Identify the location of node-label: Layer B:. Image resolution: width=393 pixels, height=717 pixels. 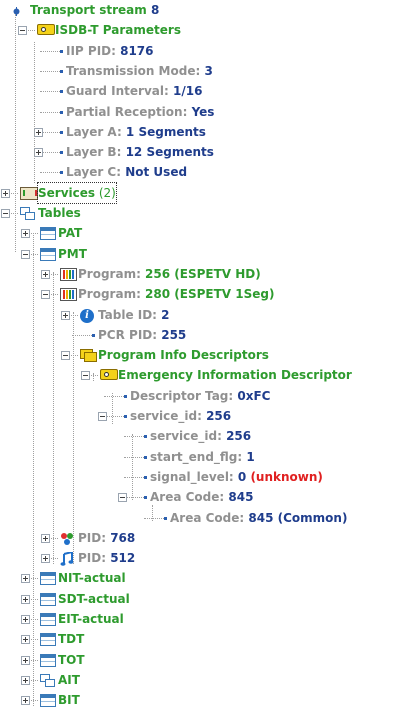
(94, 152).